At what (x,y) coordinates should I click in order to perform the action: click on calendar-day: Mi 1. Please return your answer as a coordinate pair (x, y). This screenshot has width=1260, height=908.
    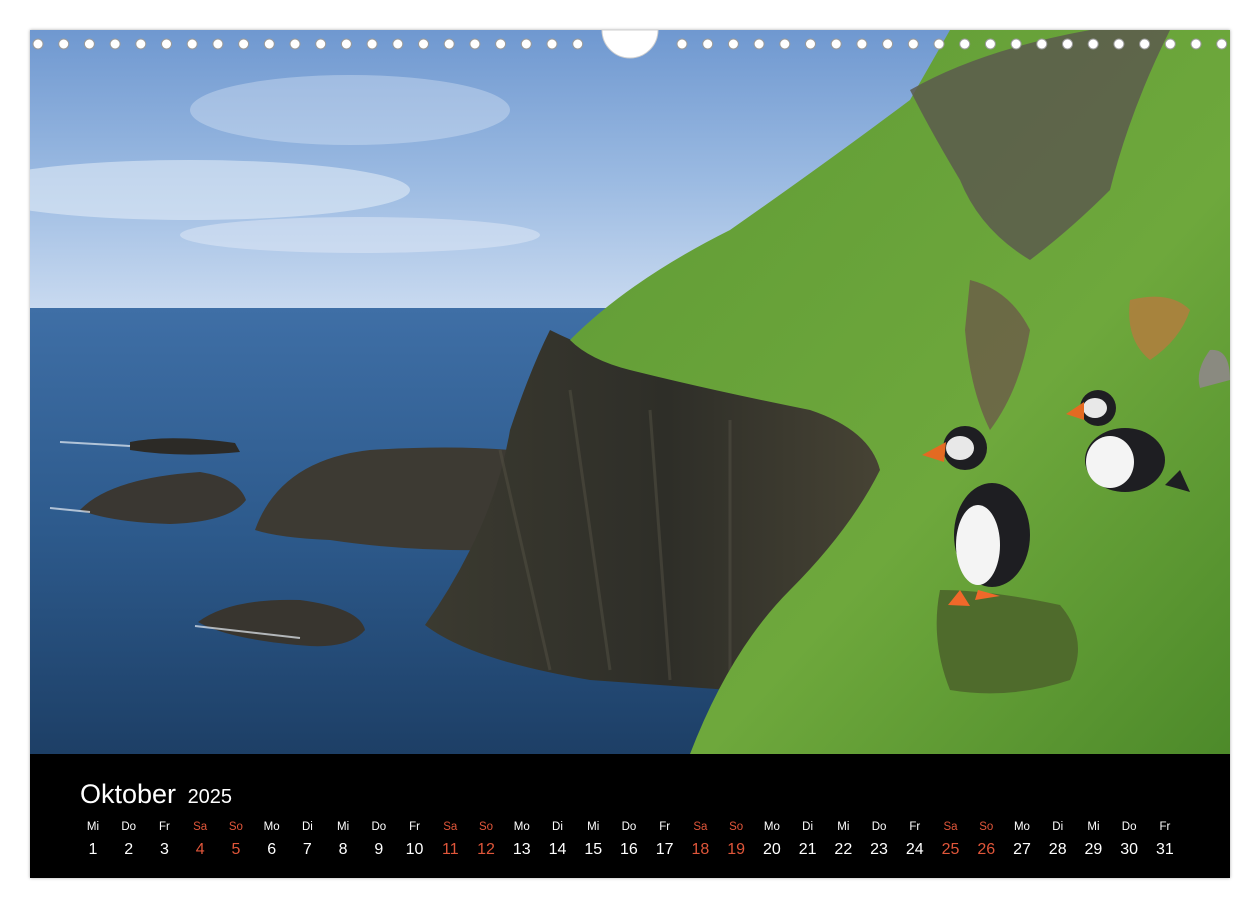
    Looking at the image, I should click on (93, 816).